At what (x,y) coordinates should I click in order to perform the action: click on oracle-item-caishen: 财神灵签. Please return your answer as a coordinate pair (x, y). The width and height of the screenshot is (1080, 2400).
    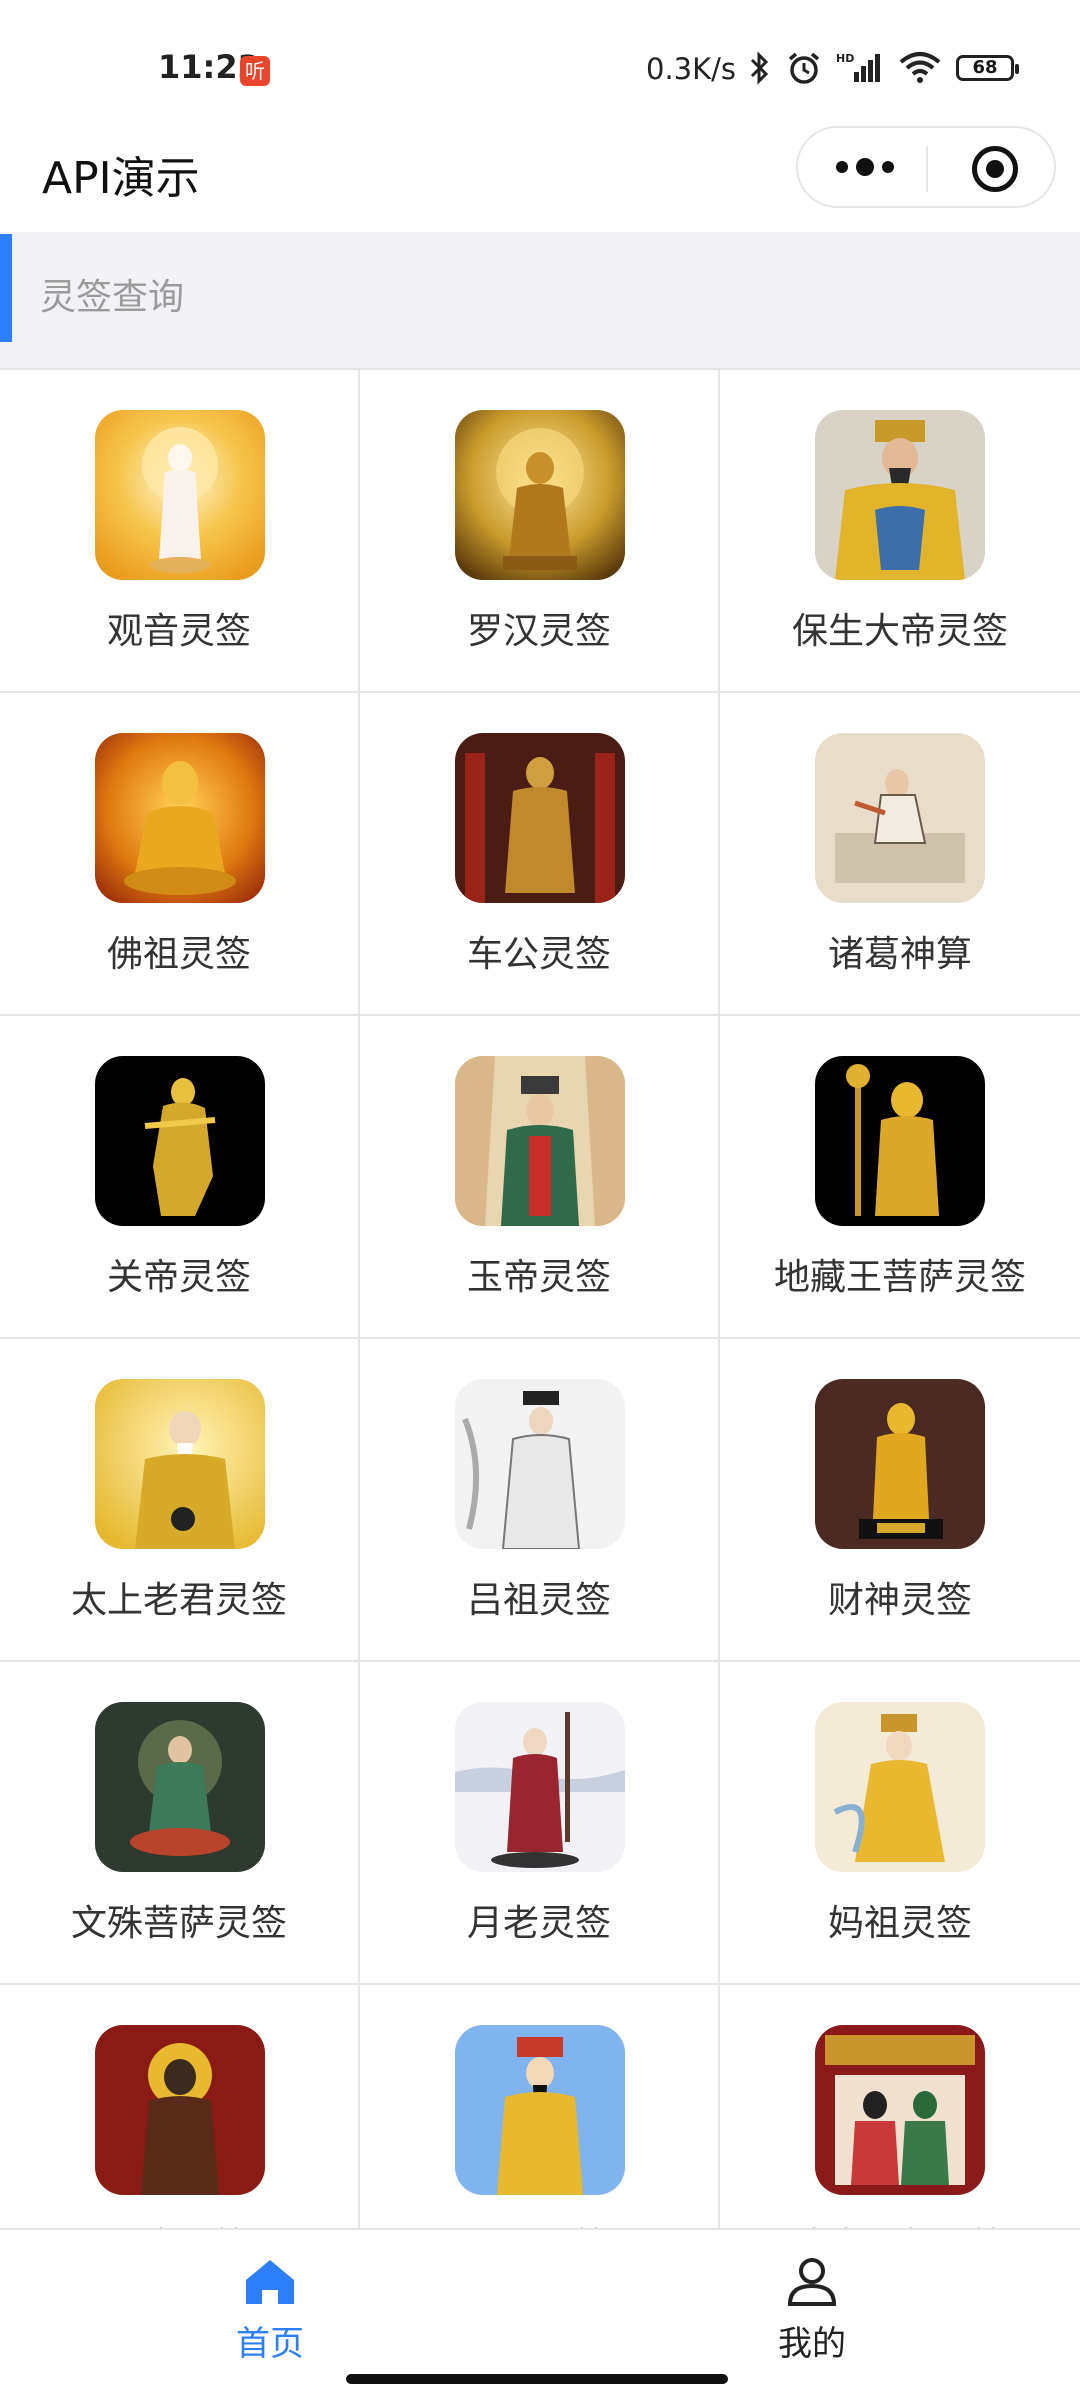
    Looking at the image, I should click on (900, 1500).